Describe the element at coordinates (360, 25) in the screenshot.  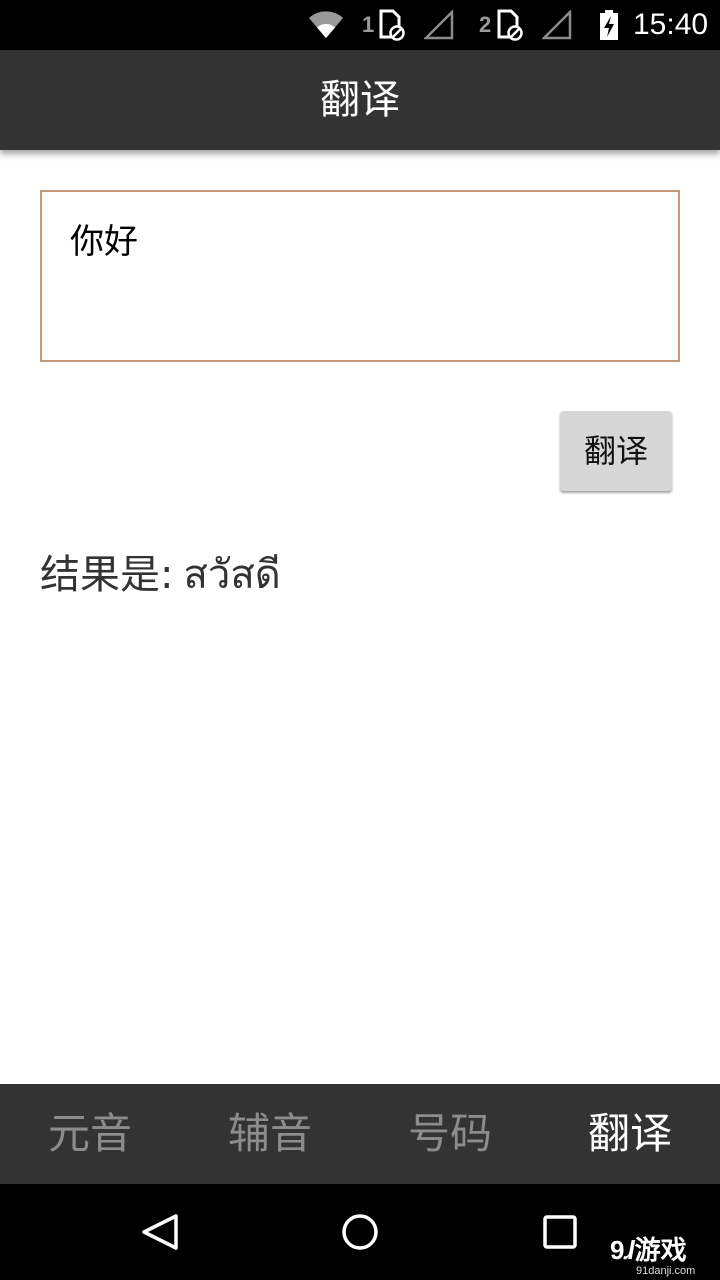
I see `status-bar: 1 2 15:40` at that location.